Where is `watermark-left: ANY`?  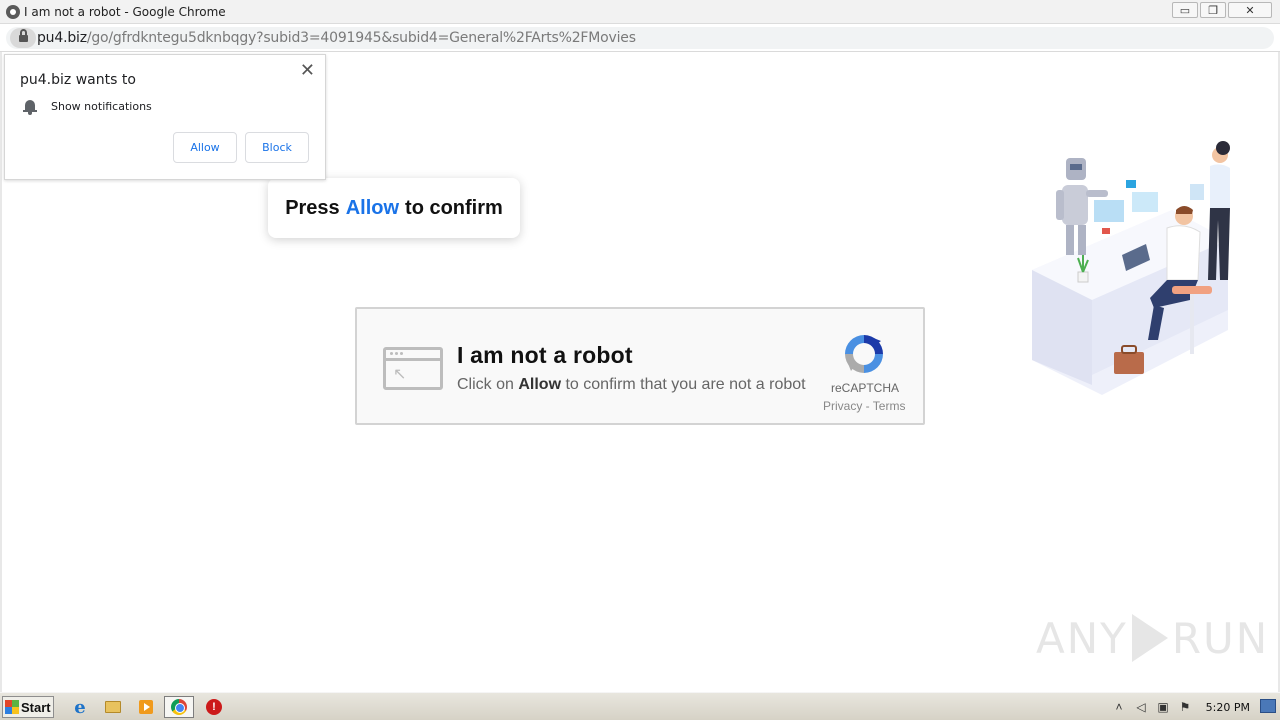
watermark-left: ANY is located at coordinates (1082, 638).